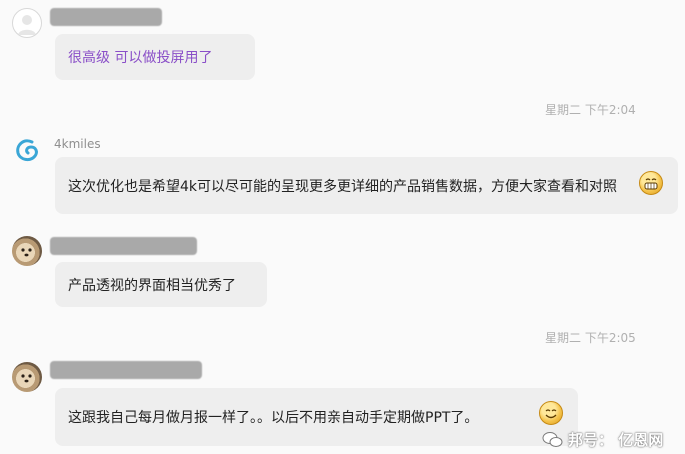  What do you see at coordinates (273, 418) in the screenshot?
I see `message-text: 这跟我自己每月做月报一样了。。以后不用亲自动手定期做PPT了。` at bounding box center [273, 418].